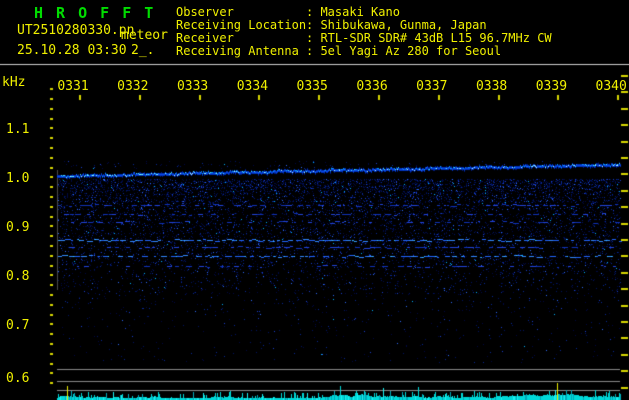 The width and height of the screenshot is (629, 400). What do you see at coordinates (76, 30) in the screenshot?
I see `filename-text: UT2510280330.pn` at bounding box center [76, 30].